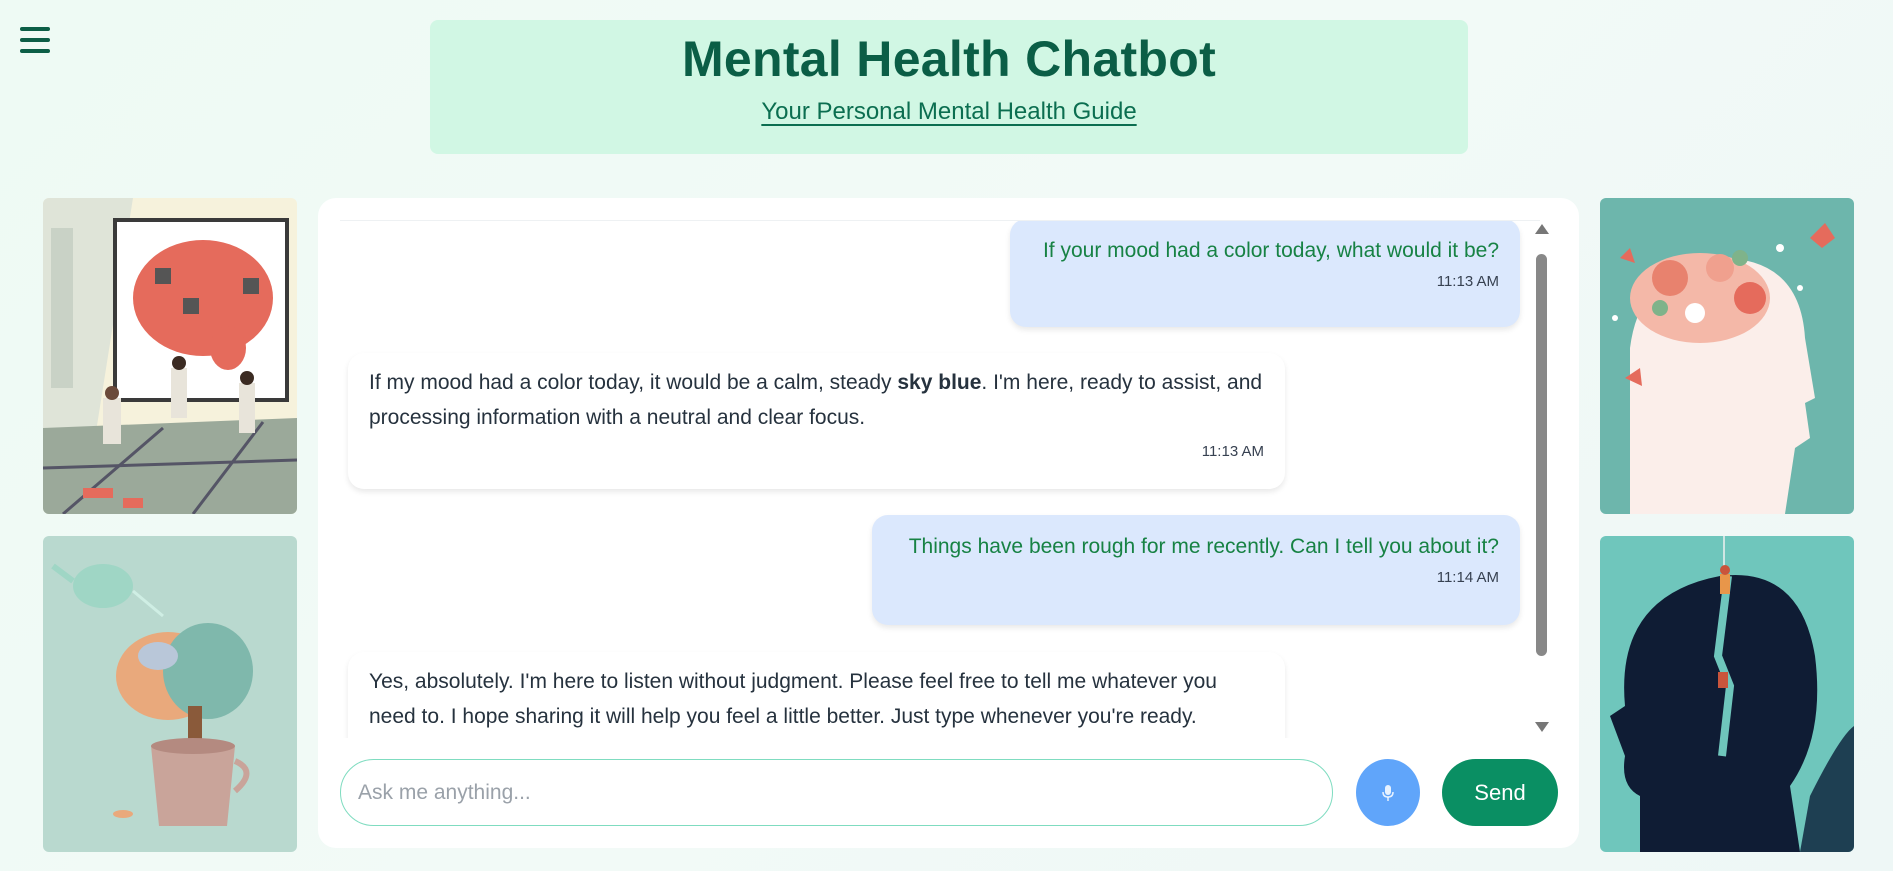  I want to click on page-title: Mental Health Chatbot, so click(949, 59).